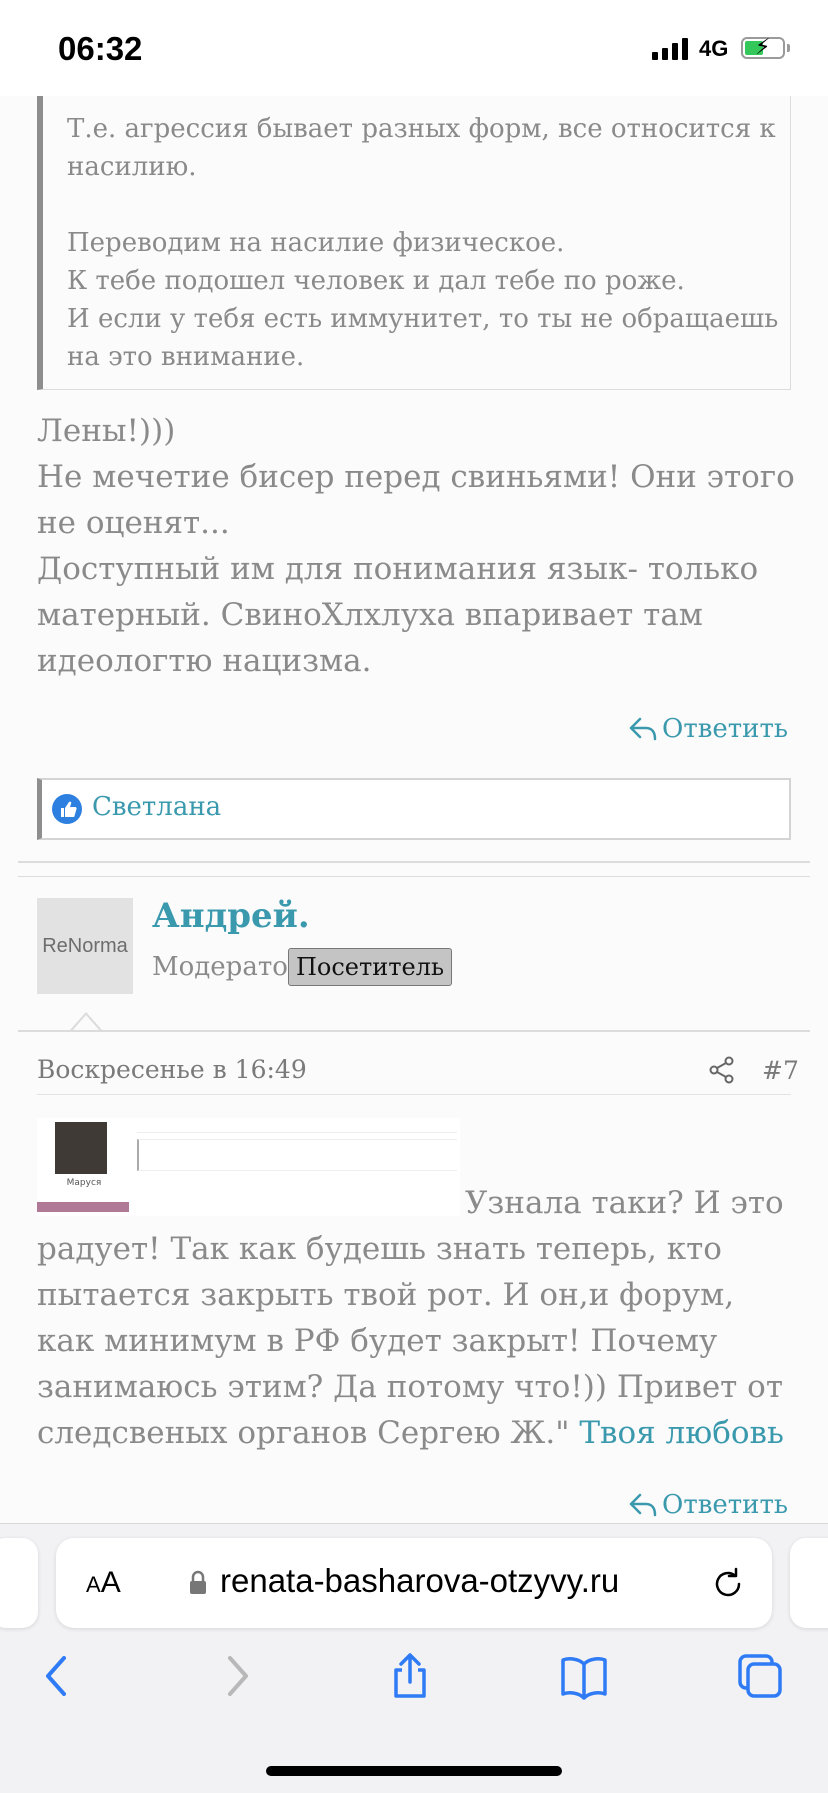 The height and width of the screenshot is (1793, 828). What do you see at coordinates (81, 1148) in the screenshot?
I see `cat-photo` at bounding box center [81, 1148].